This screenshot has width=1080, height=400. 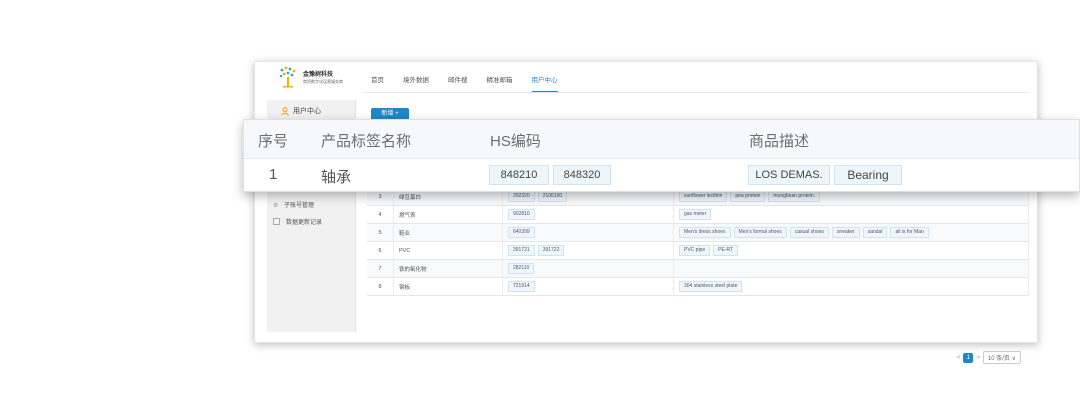 I want to click on row-descriptions: gas meter, so click(x=851, y=214).